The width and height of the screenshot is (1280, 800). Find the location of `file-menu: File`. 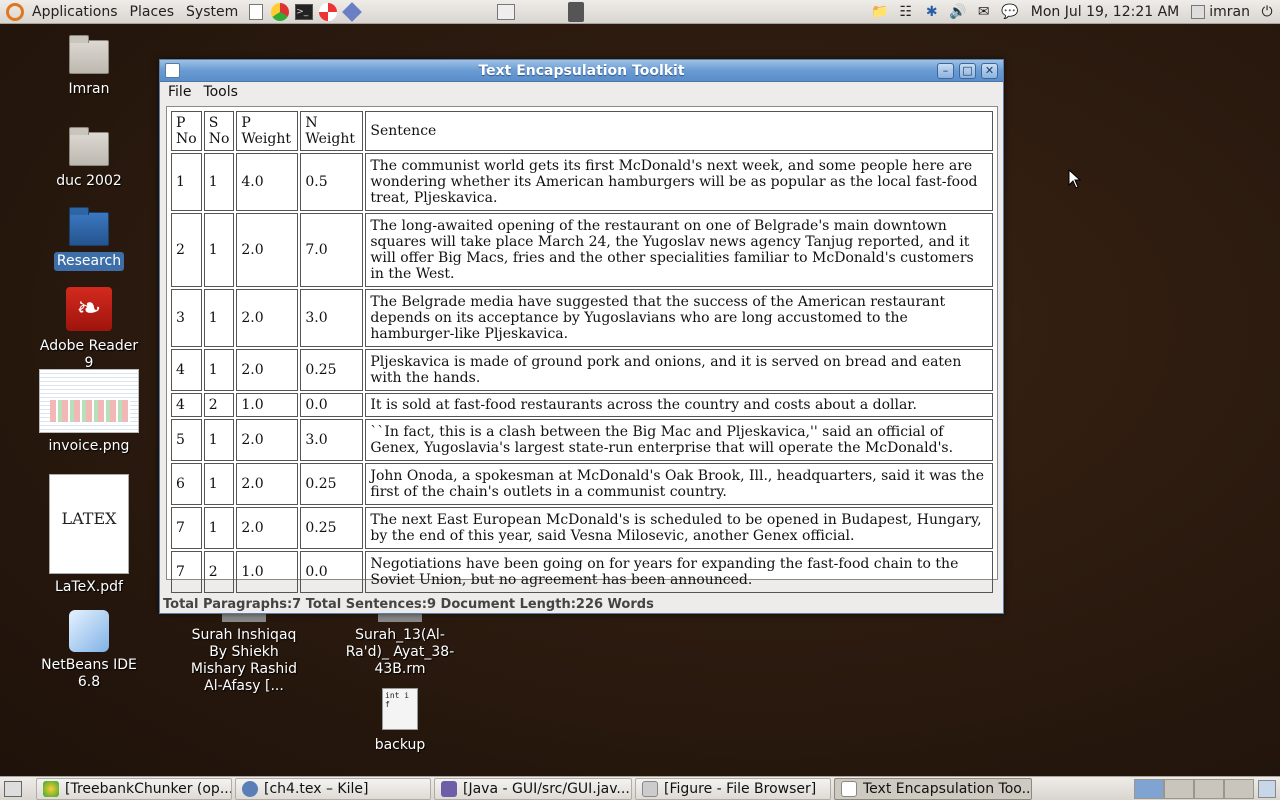

file-menu: File is located at coordinates (179, 92).